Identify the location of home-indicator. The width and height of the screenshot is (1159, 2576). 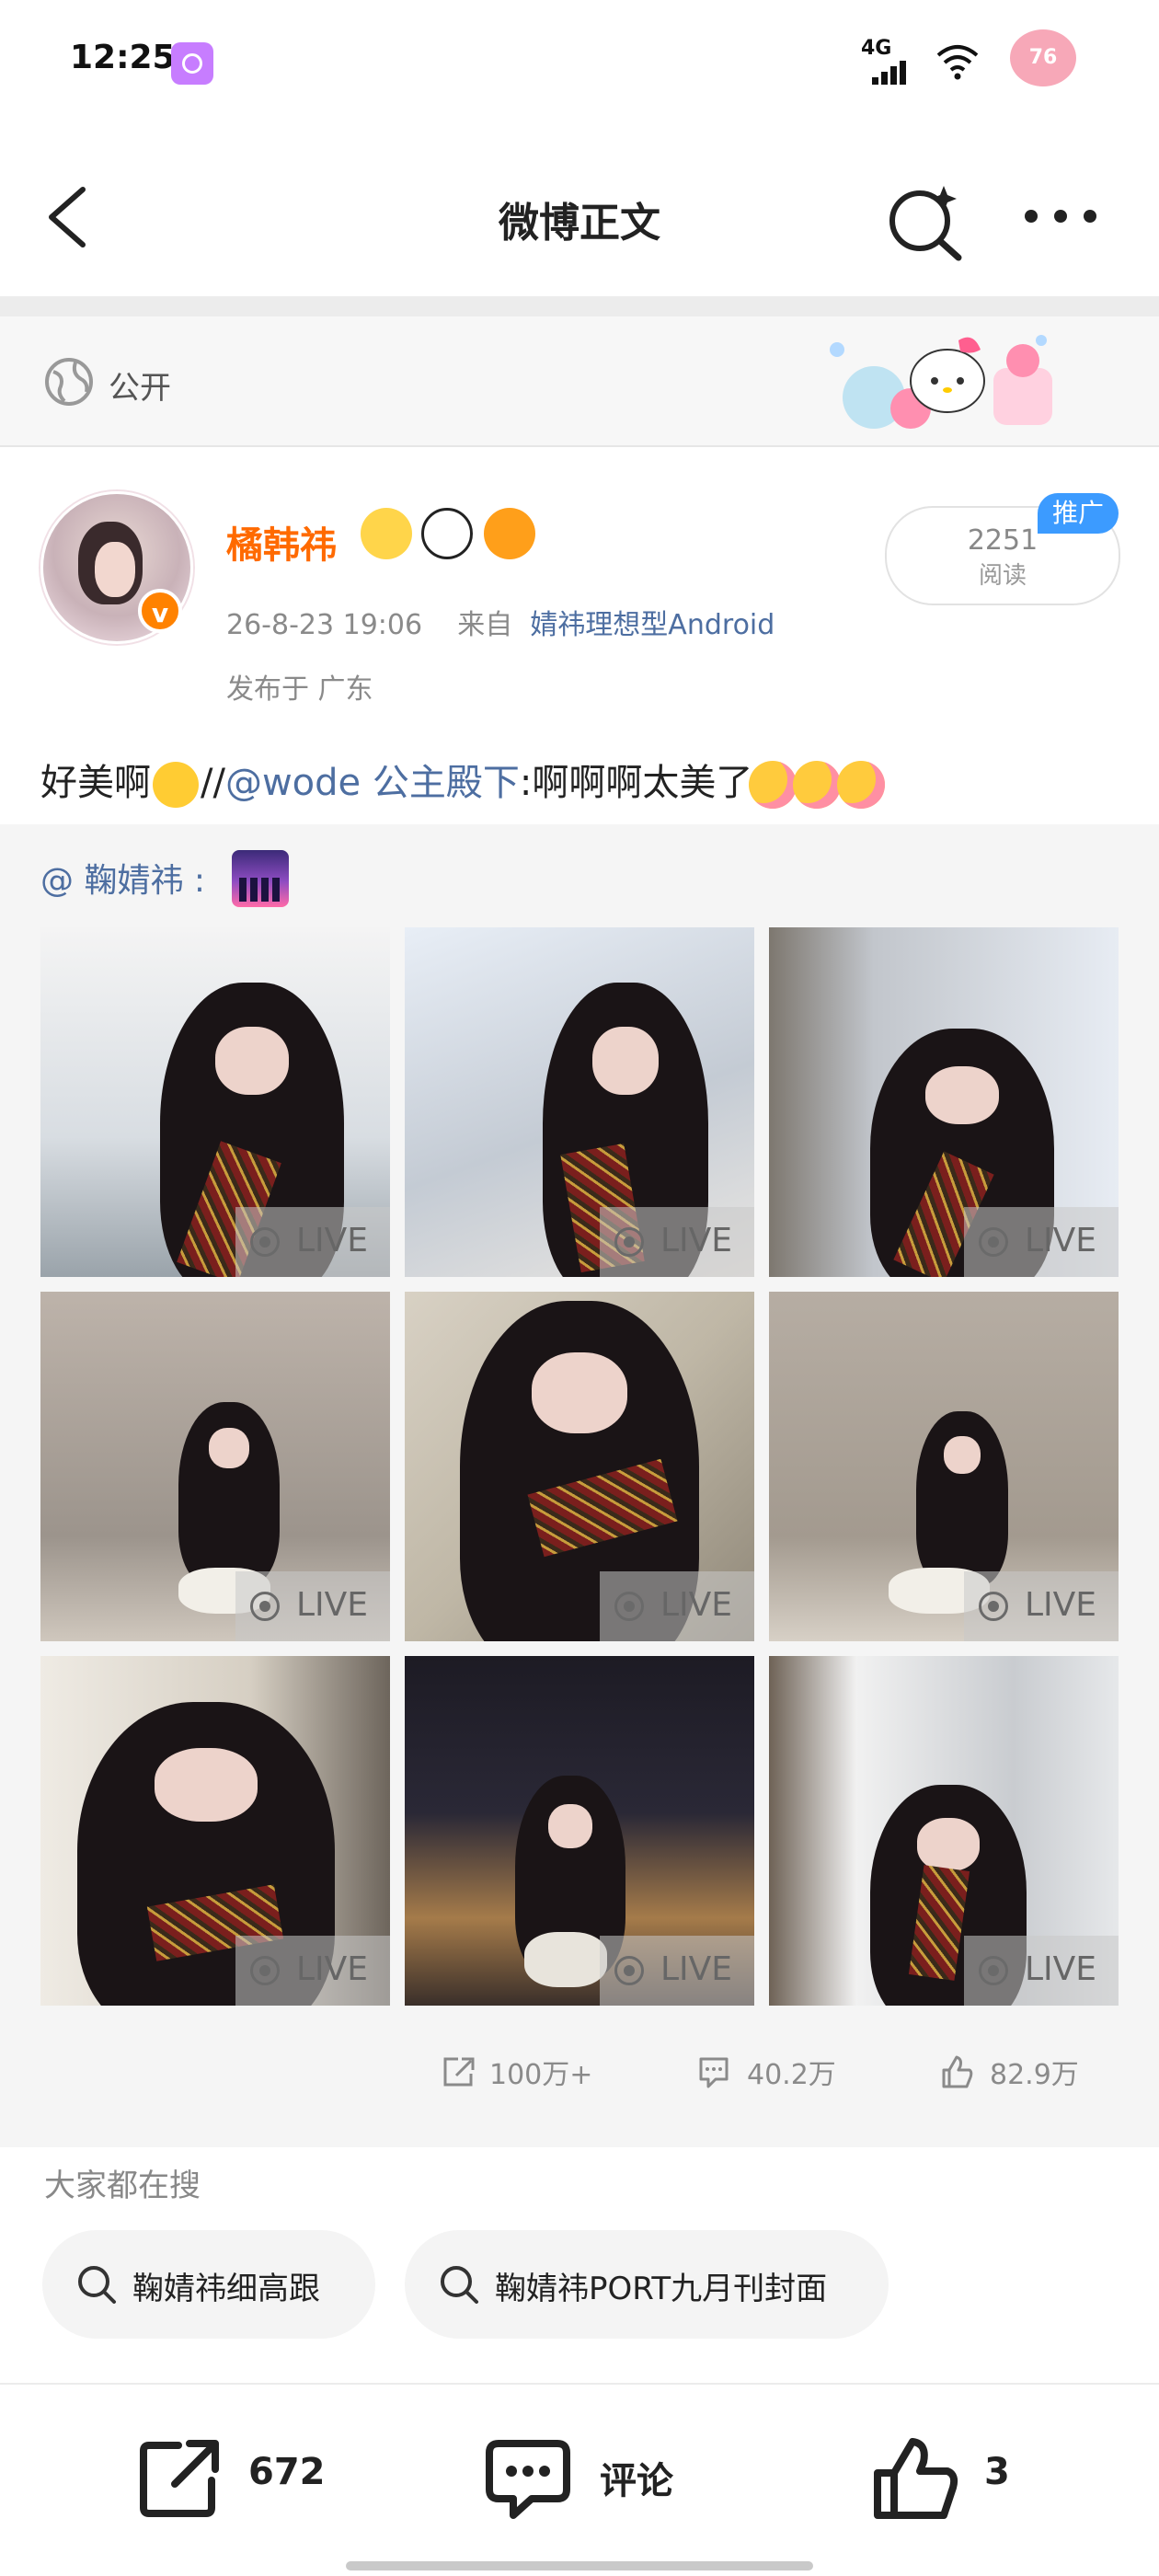
(579, 2565).